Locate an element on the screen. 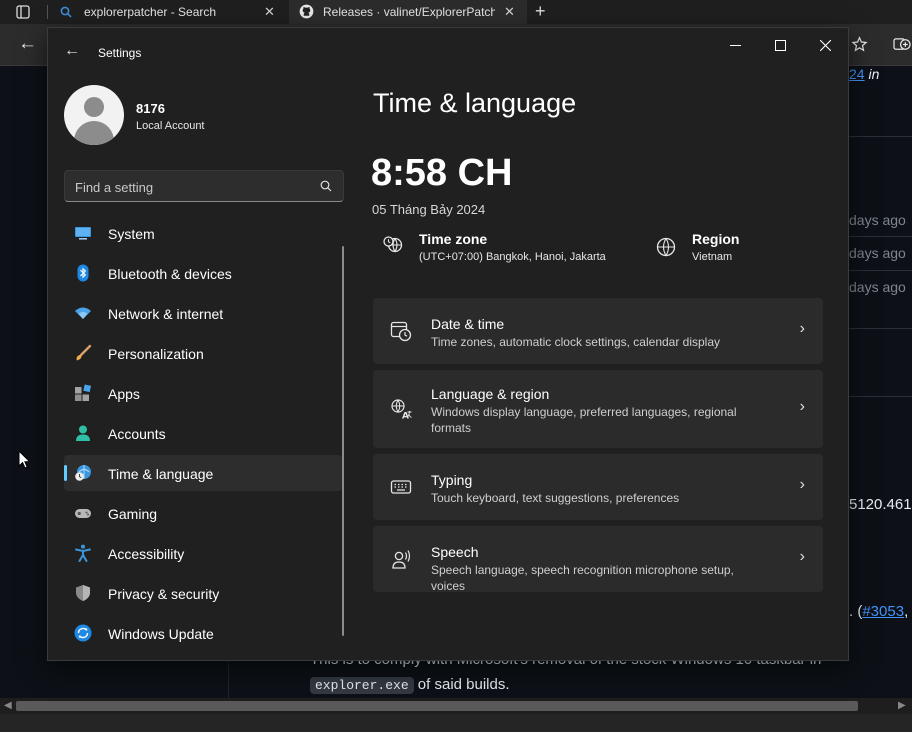 The height and width of the screenshot is (732, 912). nav-label: Bluetooth & devices is located at coordinates (170, 274).